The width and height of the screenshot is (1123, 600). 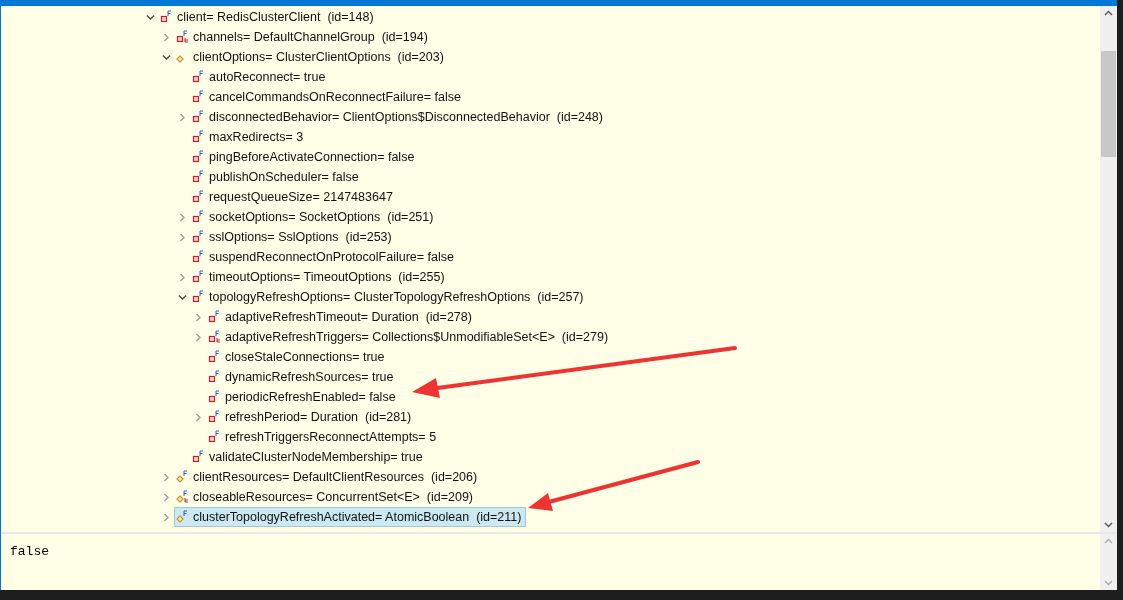 I want to click on tree-row: closeableResources= ConcurrentSet<E> (id=209), so click(x=326, y=497).